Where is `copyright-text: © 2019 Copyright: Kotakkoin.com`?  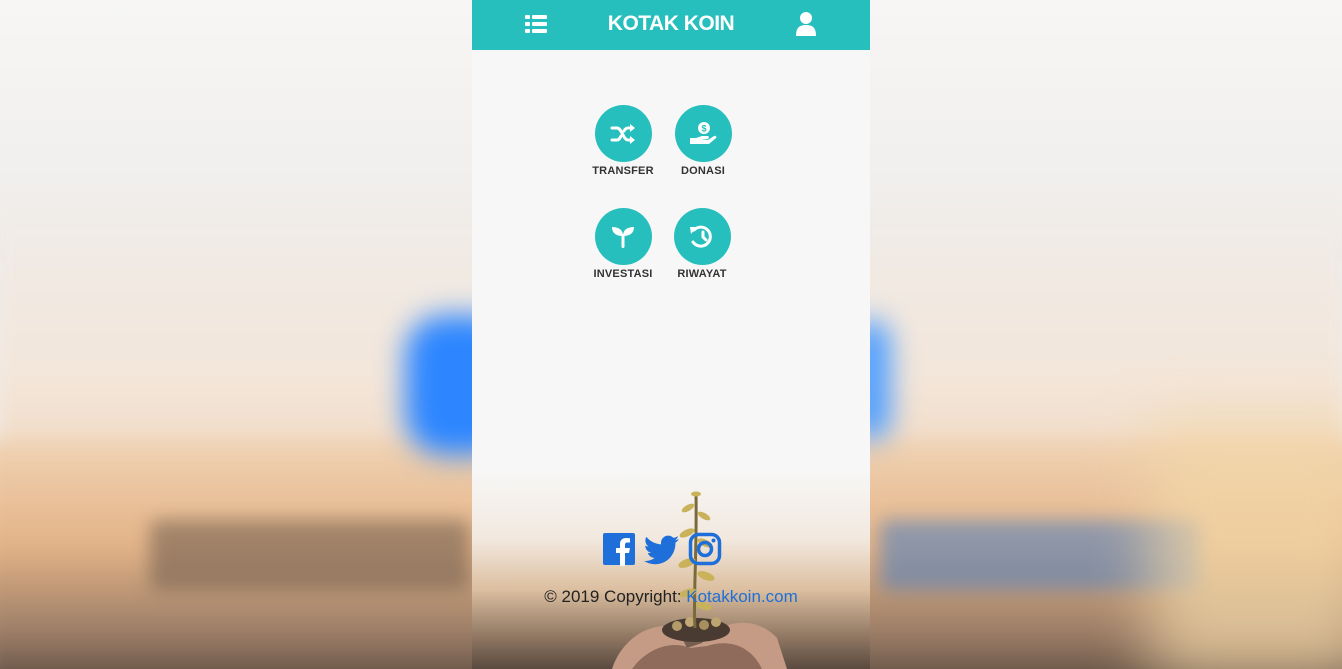 copyright-text: © 2019 Copyright: Kotakkoin.com is located at coordinates (671, 597).